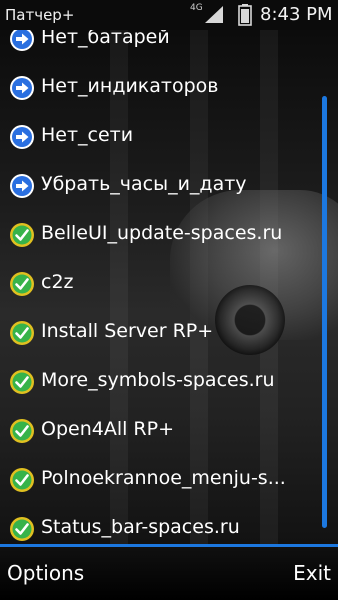 Image resolution: width=338 pixels, height=600 pixels. Describe the element at coordinates (160, 284) in the screenshot. I see `list-item: c2z` at that location.